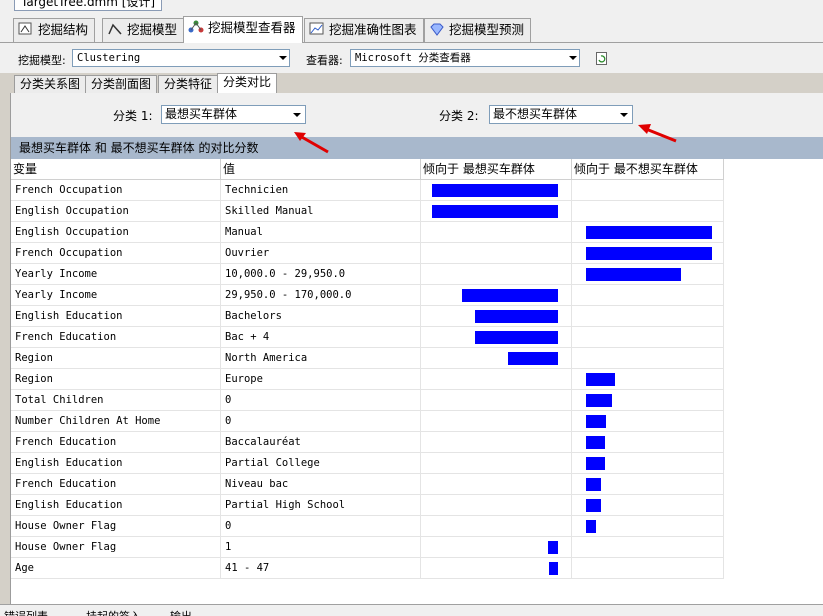 This screenshot has height=616, width=823. What do you see at coordinates (367, 253) in the screenshot?
I see `table-row: French Occupation Ouvrier` at bounding box center [367, 253].